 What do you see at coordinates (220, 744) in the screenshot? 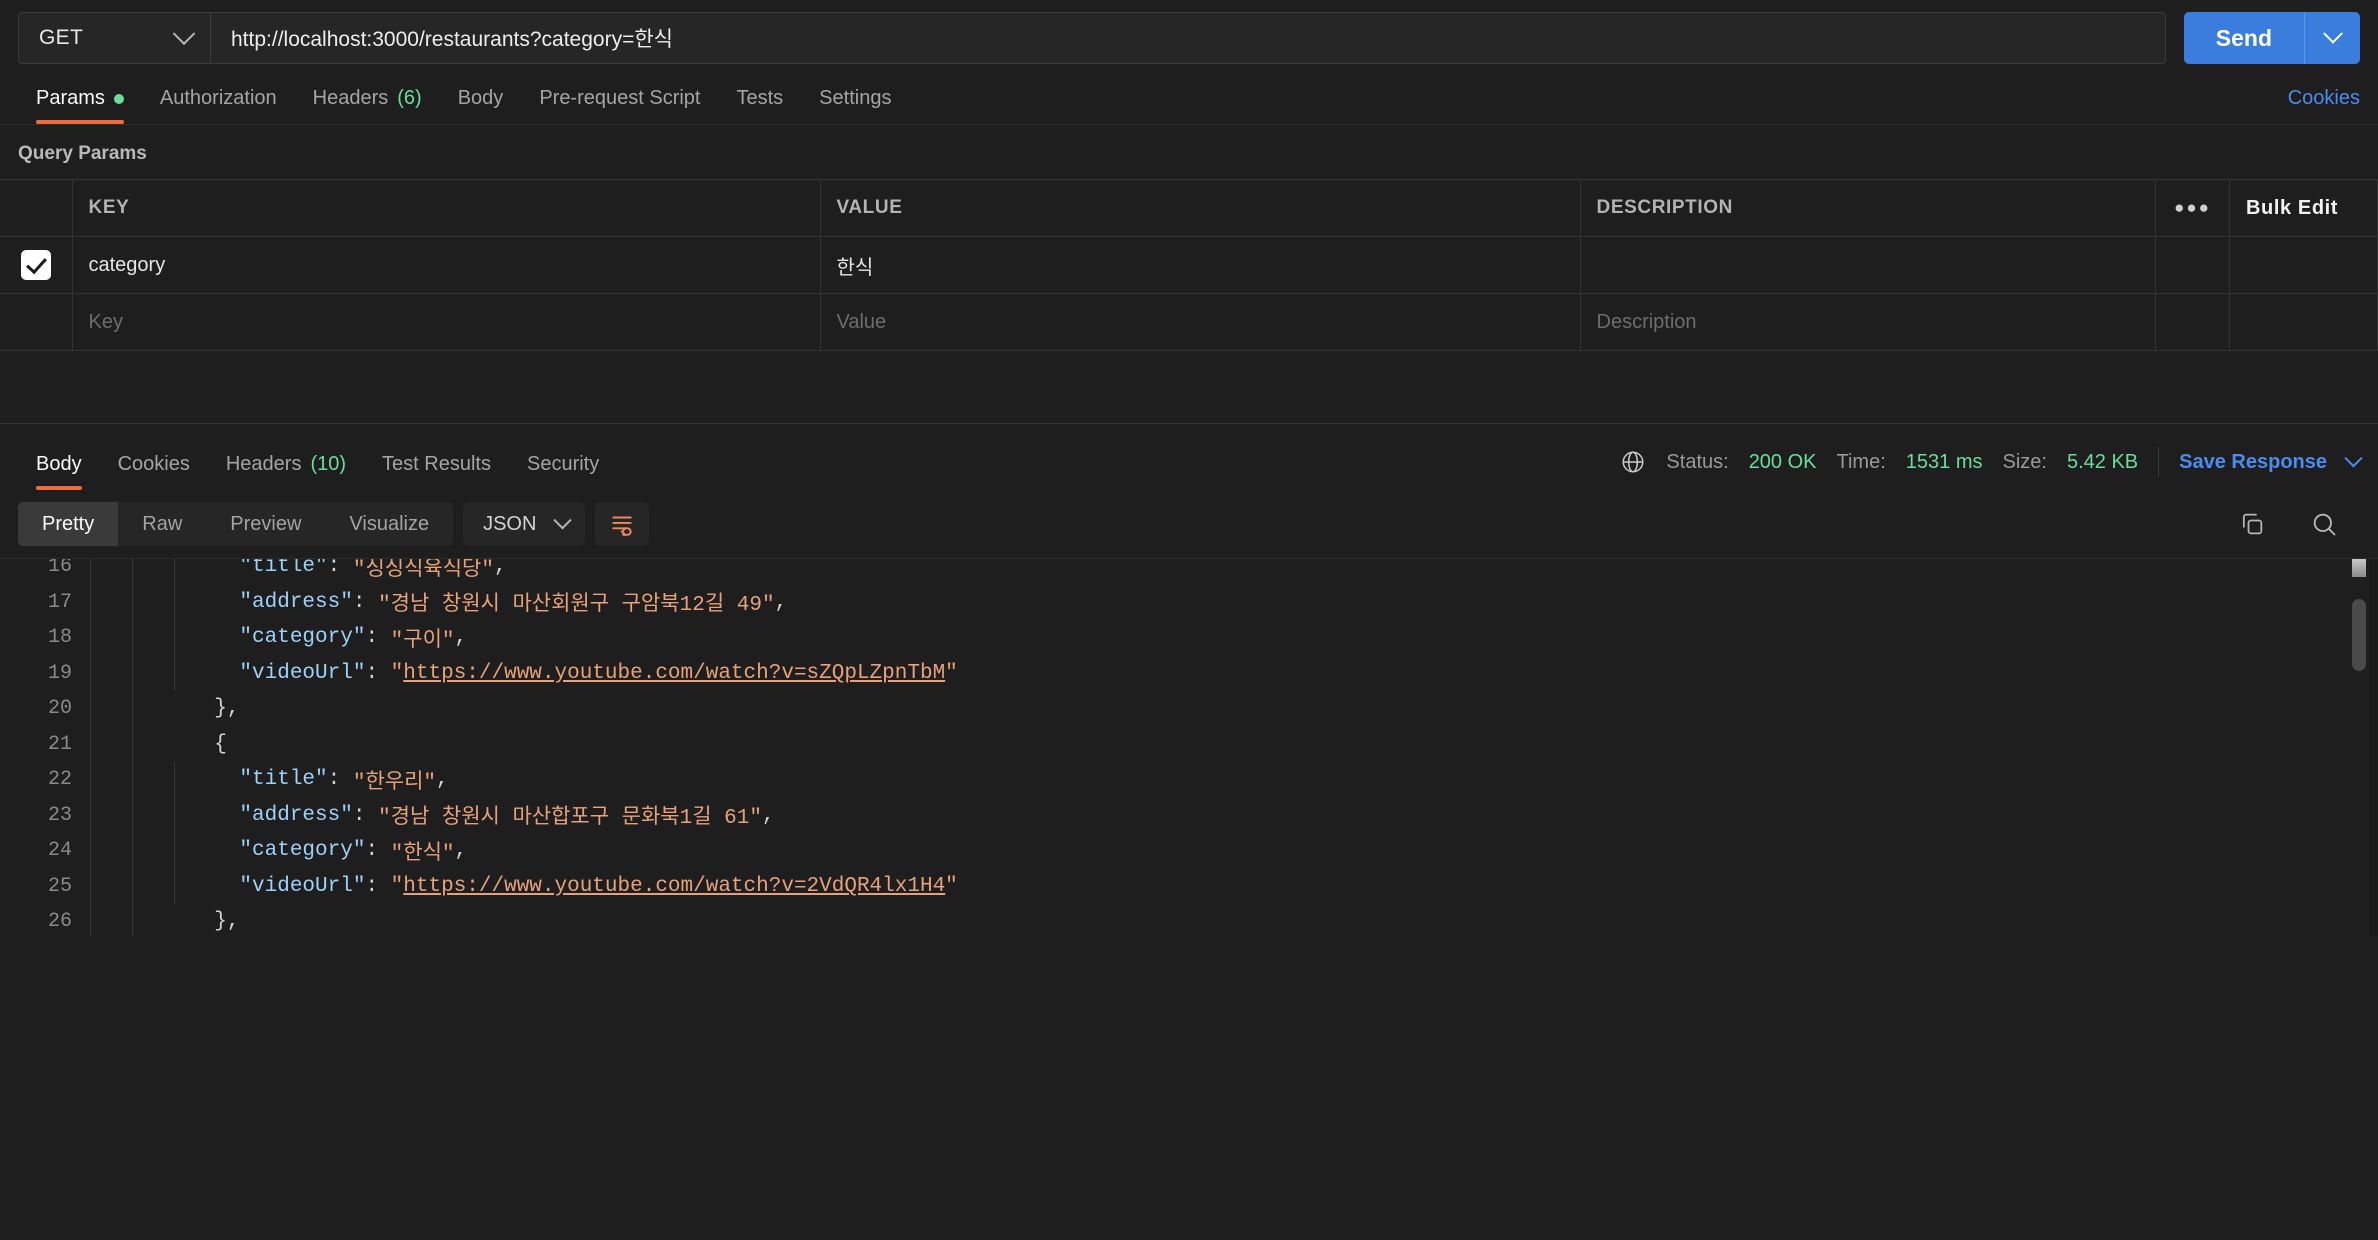
I see `code-token: {` at bounding box center [220, 744].